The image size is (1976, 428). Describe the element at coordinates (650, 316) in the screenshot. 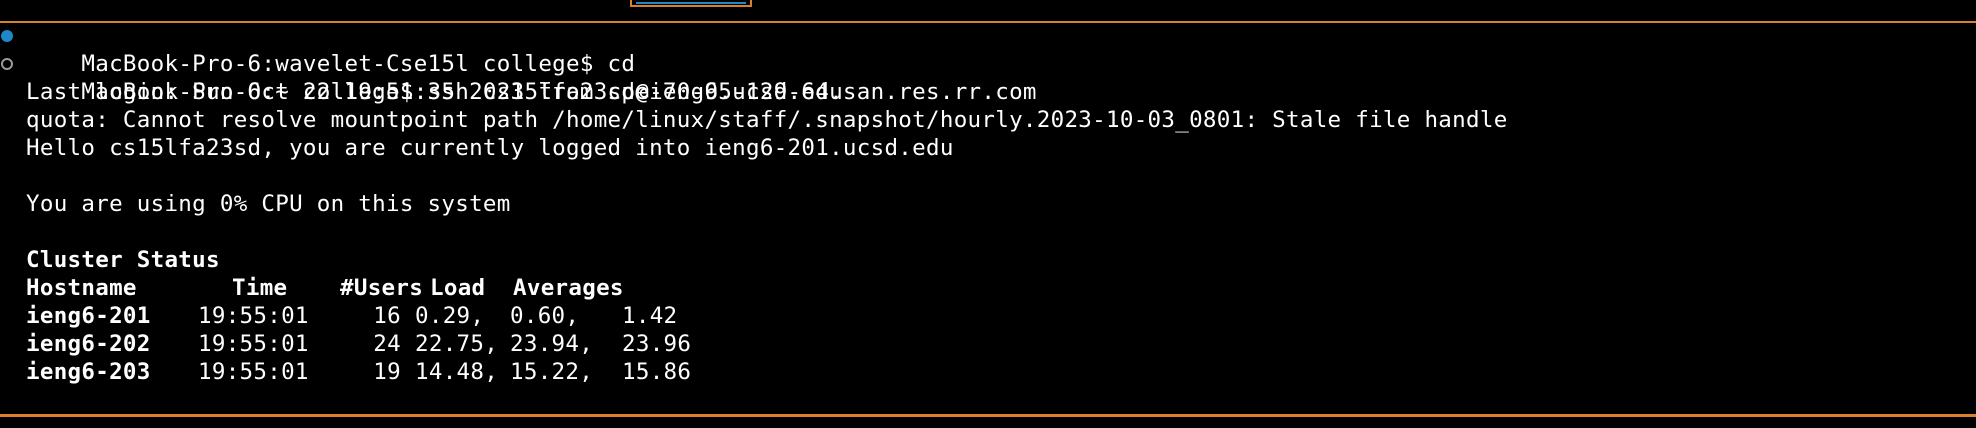

I see `cell-load-15: 1.42` at that location.